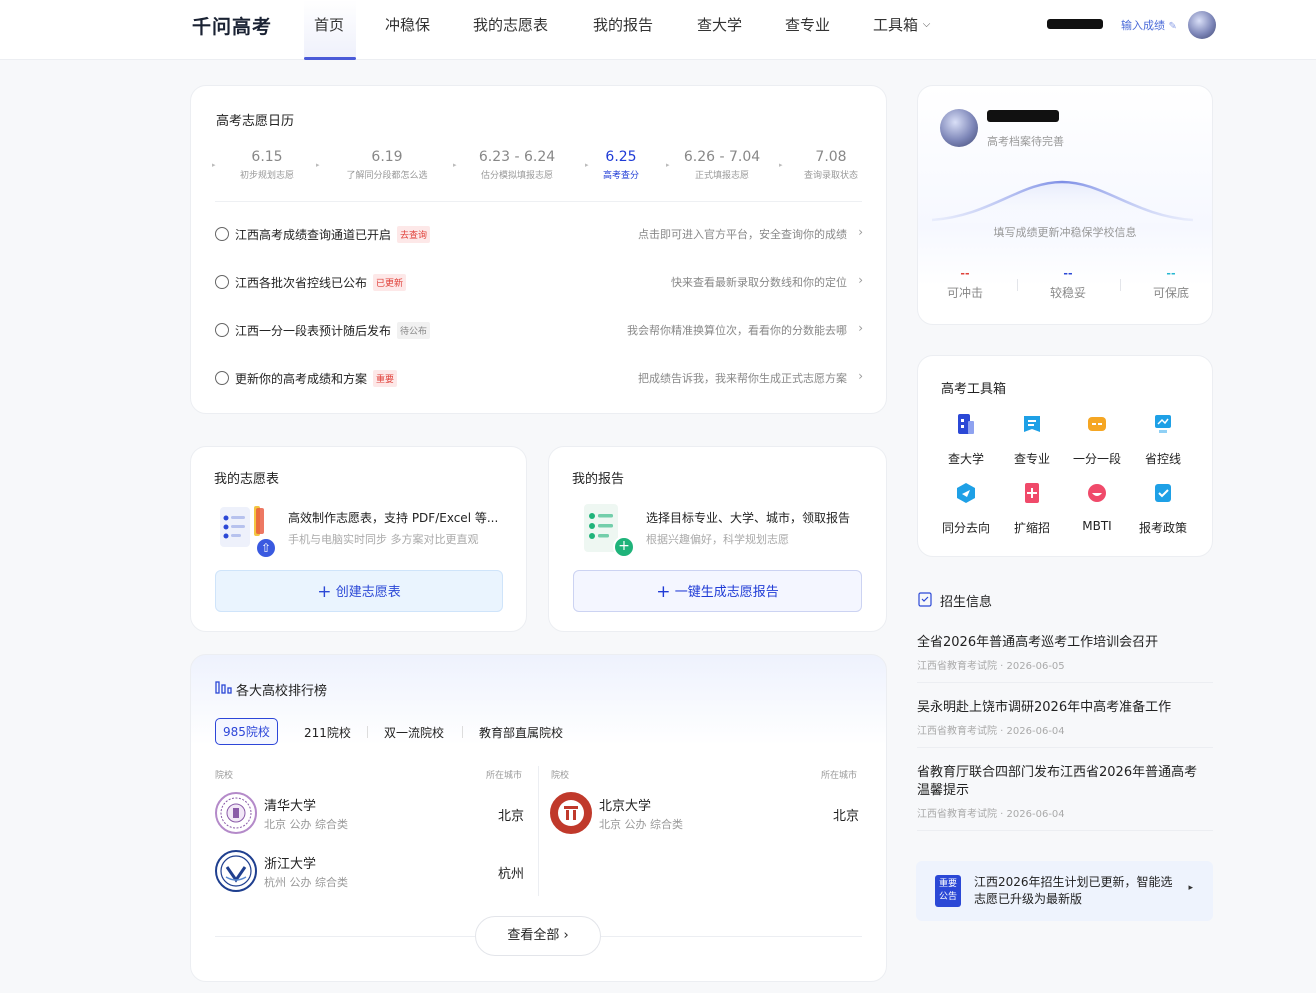 This screenshot has height=993, width=1316. What do you see at coordinates (330, 58) in the screenshot?
I see `nav-active-indicator` at bounding box center [330, 58].